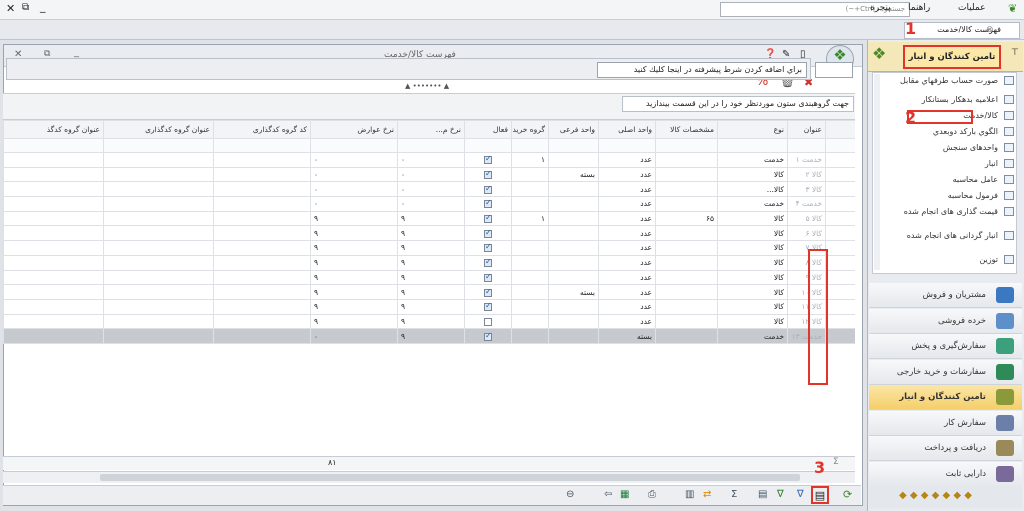 The width and height of the screenshot is (1024, 511). Describe the element at coordinates (530, 160) in the screenshot. I see `purchase-group-cell: ۱` at that location.